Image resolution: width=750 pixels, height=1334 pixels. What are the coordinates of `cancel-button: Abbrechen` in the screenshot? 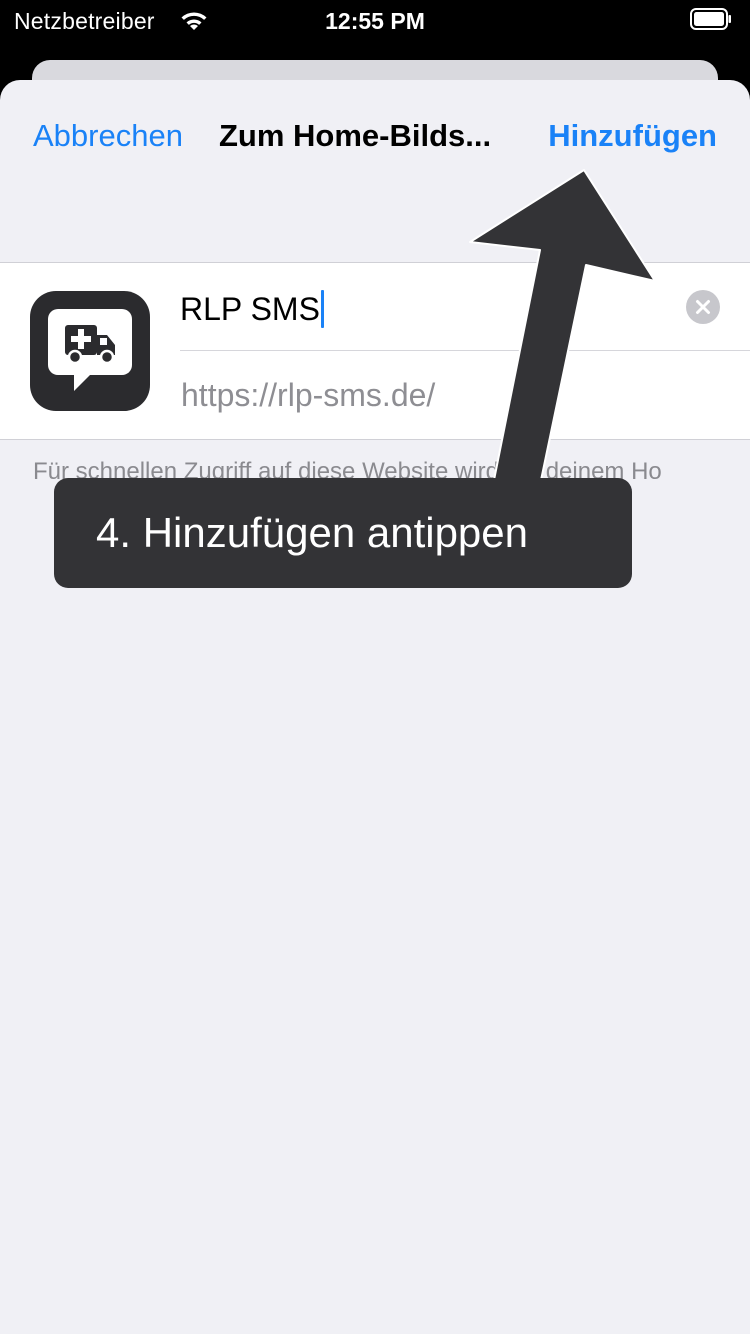 It's located at (108, 136).